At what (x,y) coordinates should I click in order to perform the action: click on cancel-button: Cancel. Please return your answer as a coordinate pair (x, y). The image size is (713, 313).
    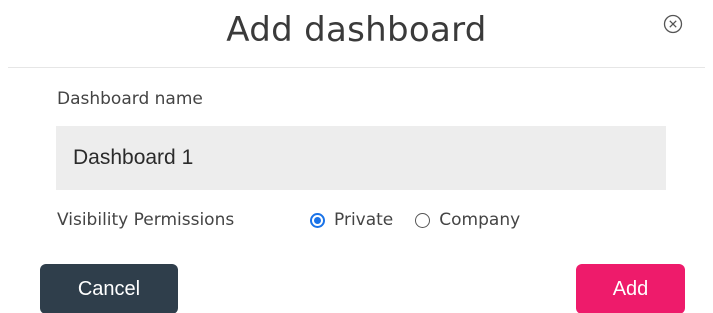
    Looking at the image, I should click on (109, 288).